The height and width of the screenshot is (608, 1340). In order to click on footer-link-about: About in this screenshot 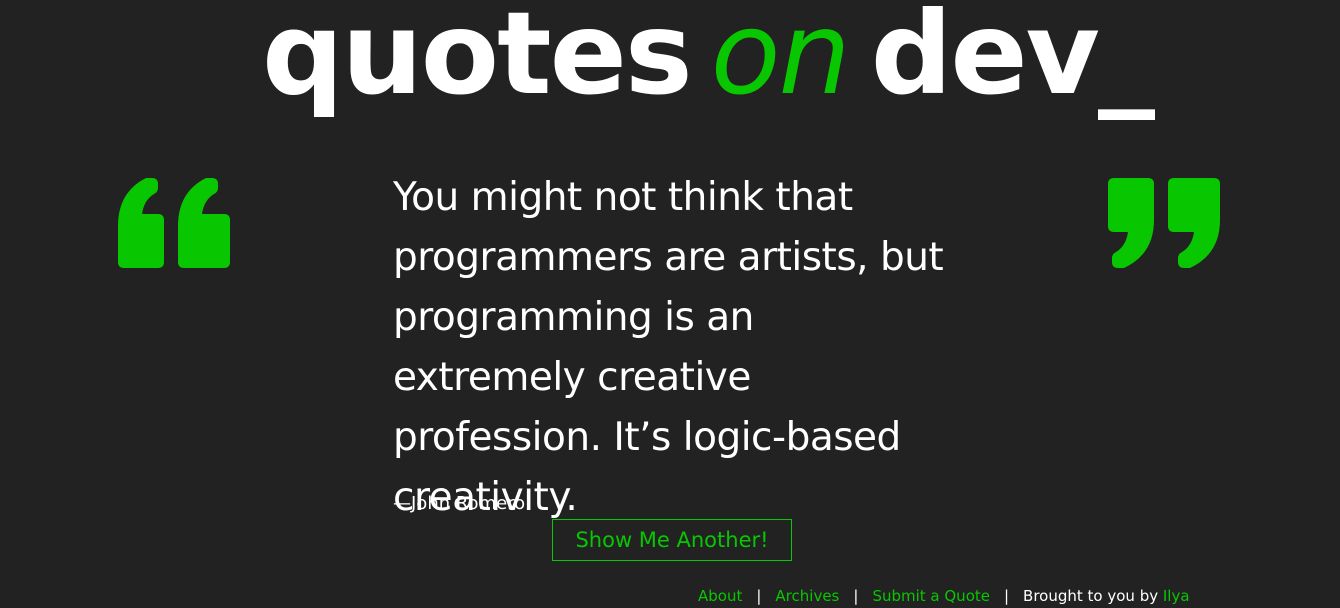, I will do `click(720, 596)`.